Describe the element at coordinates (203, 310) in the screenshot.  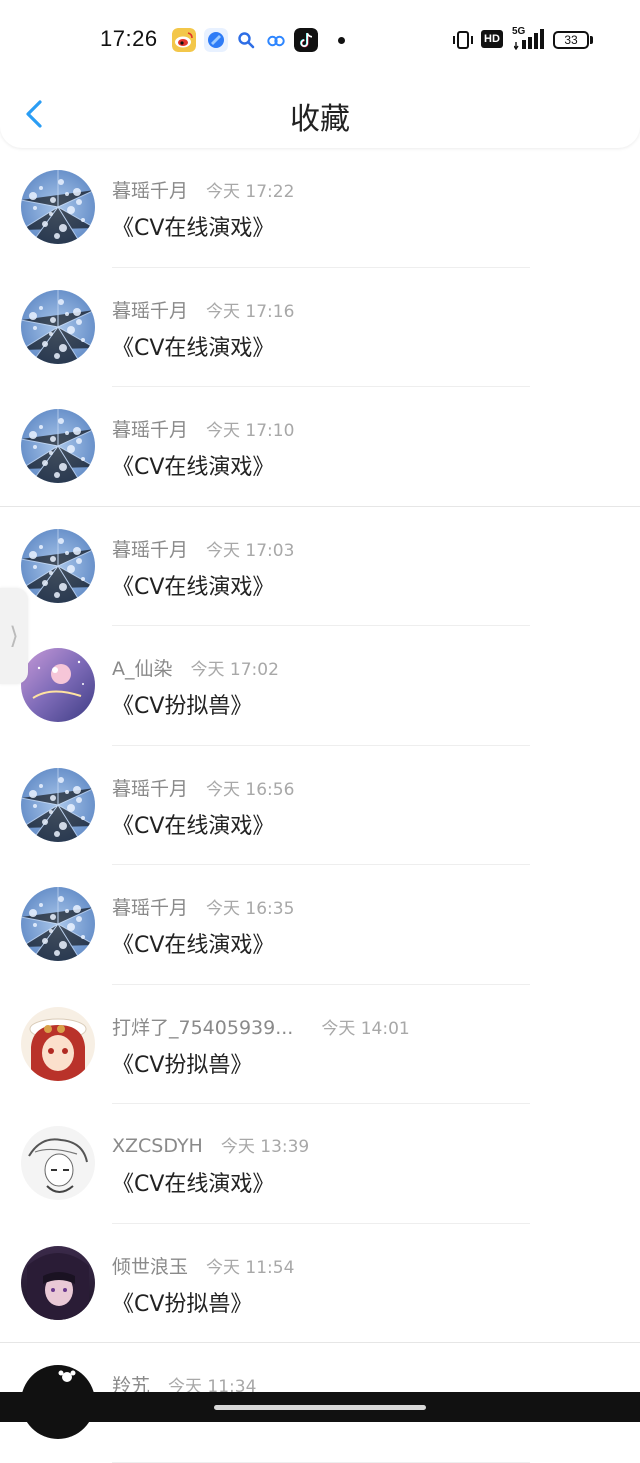
I see `item-meta: 暮瑶千月 今天 17:16` at that location.